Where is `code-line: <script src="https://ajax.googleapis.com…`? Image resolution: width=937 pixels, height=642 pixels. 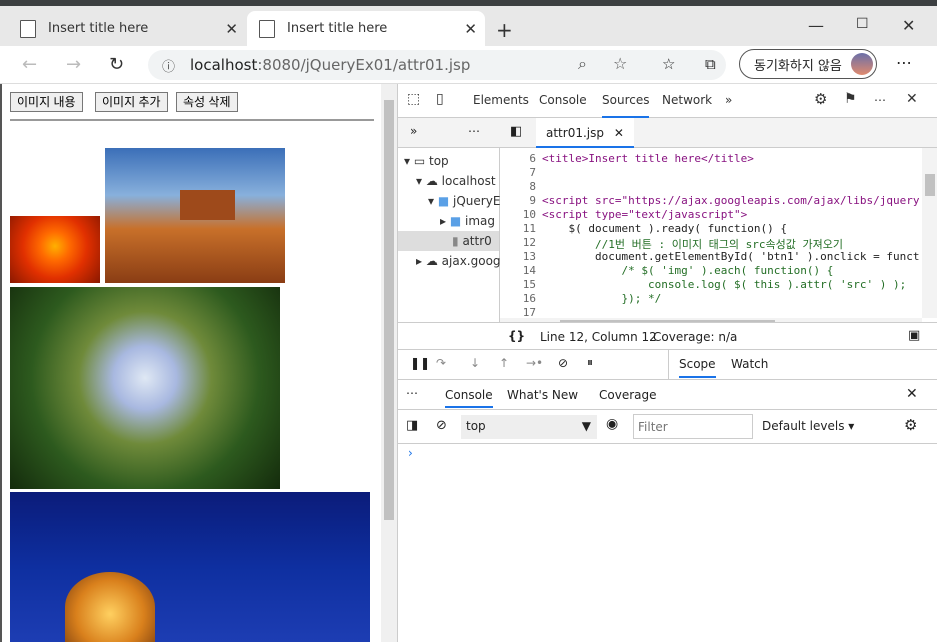
code-line: <script src="https://ajax.googleapis.com… is located at coordinates (731, 200).